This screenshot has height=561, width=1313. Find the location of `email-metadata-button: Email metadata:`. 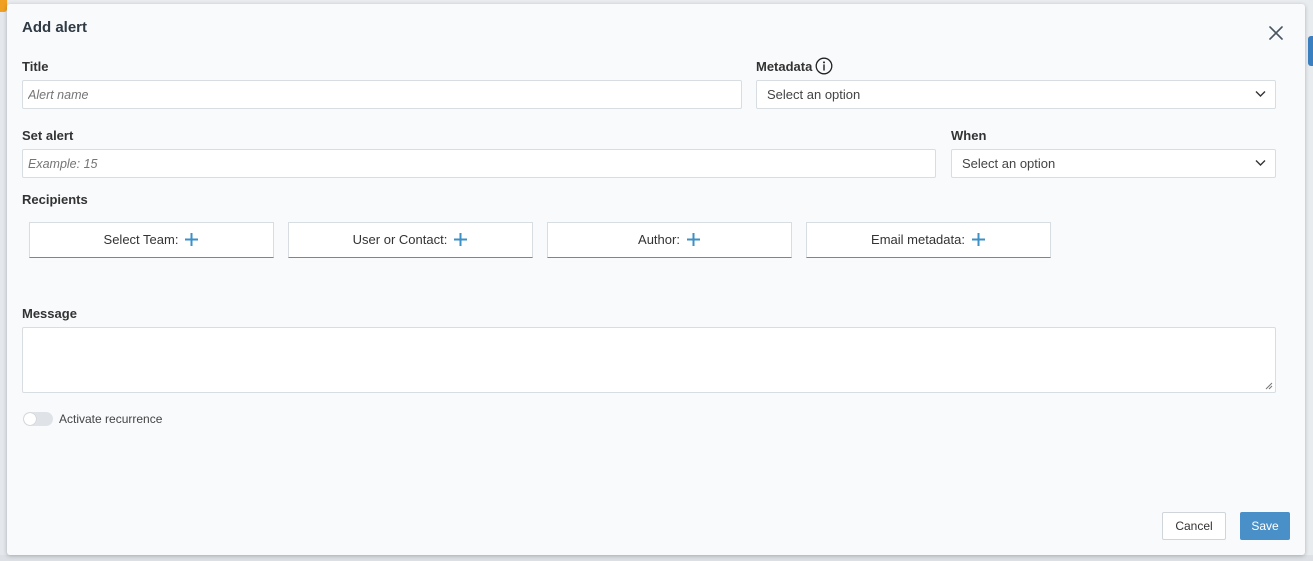

email-metadata-button: Email metadata: is located at coordinates (928, 240).